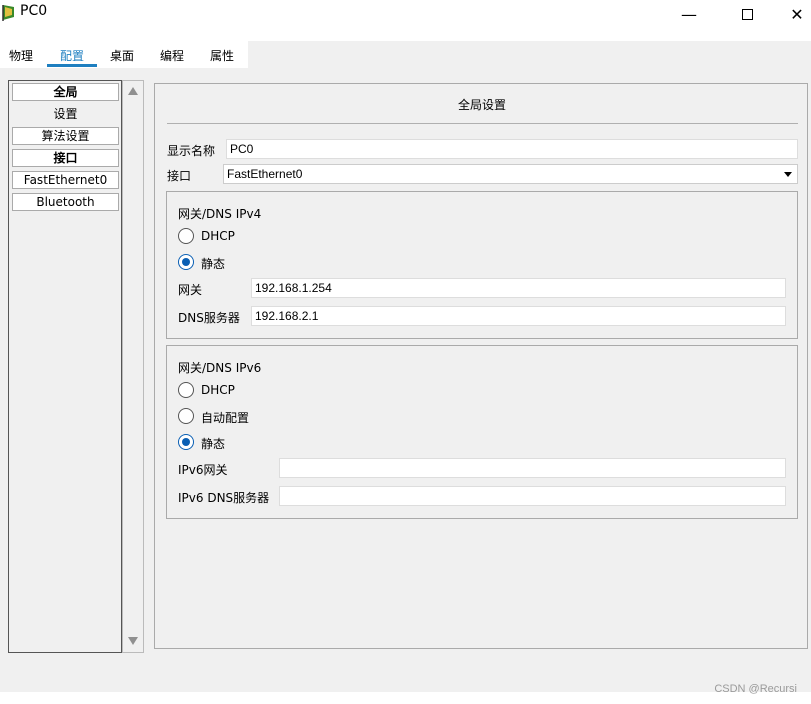 The width and height of the screenshot is (811, 704). I want to click on close-icon: ✕, so click(797, 14).